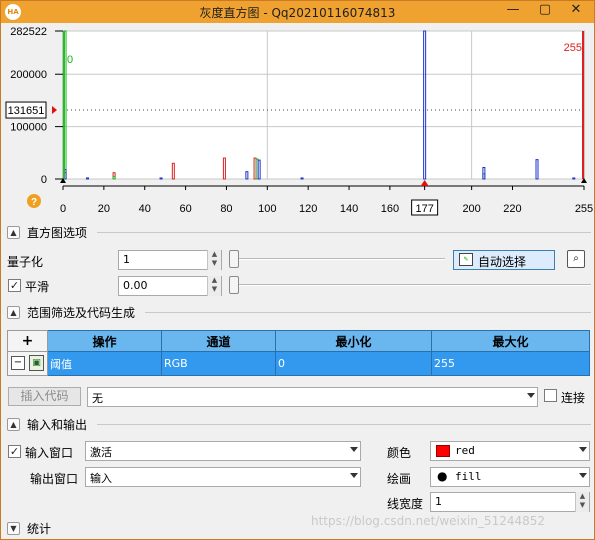 The width and height of the screenshot is (595, 540). I want to click on x-tick-label: 0, so click(63, 209).